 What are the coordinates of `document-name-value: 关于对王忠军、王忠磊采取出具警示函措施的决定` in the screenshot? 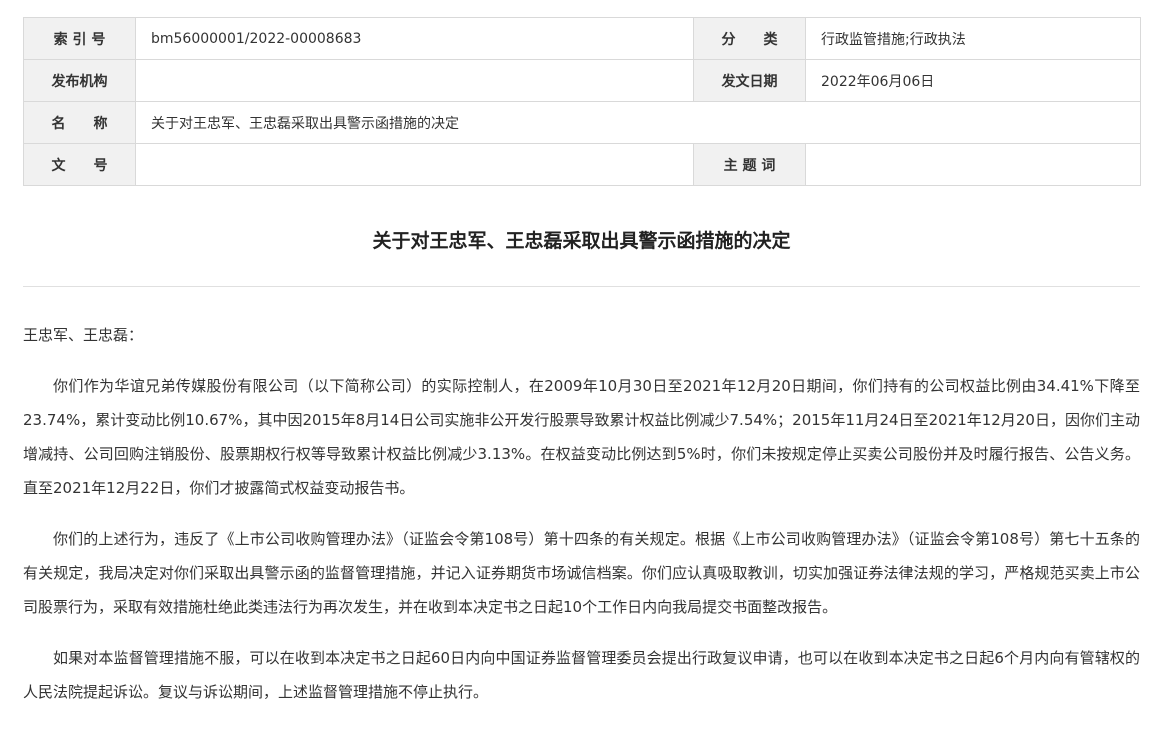 It's located at (638, 122).